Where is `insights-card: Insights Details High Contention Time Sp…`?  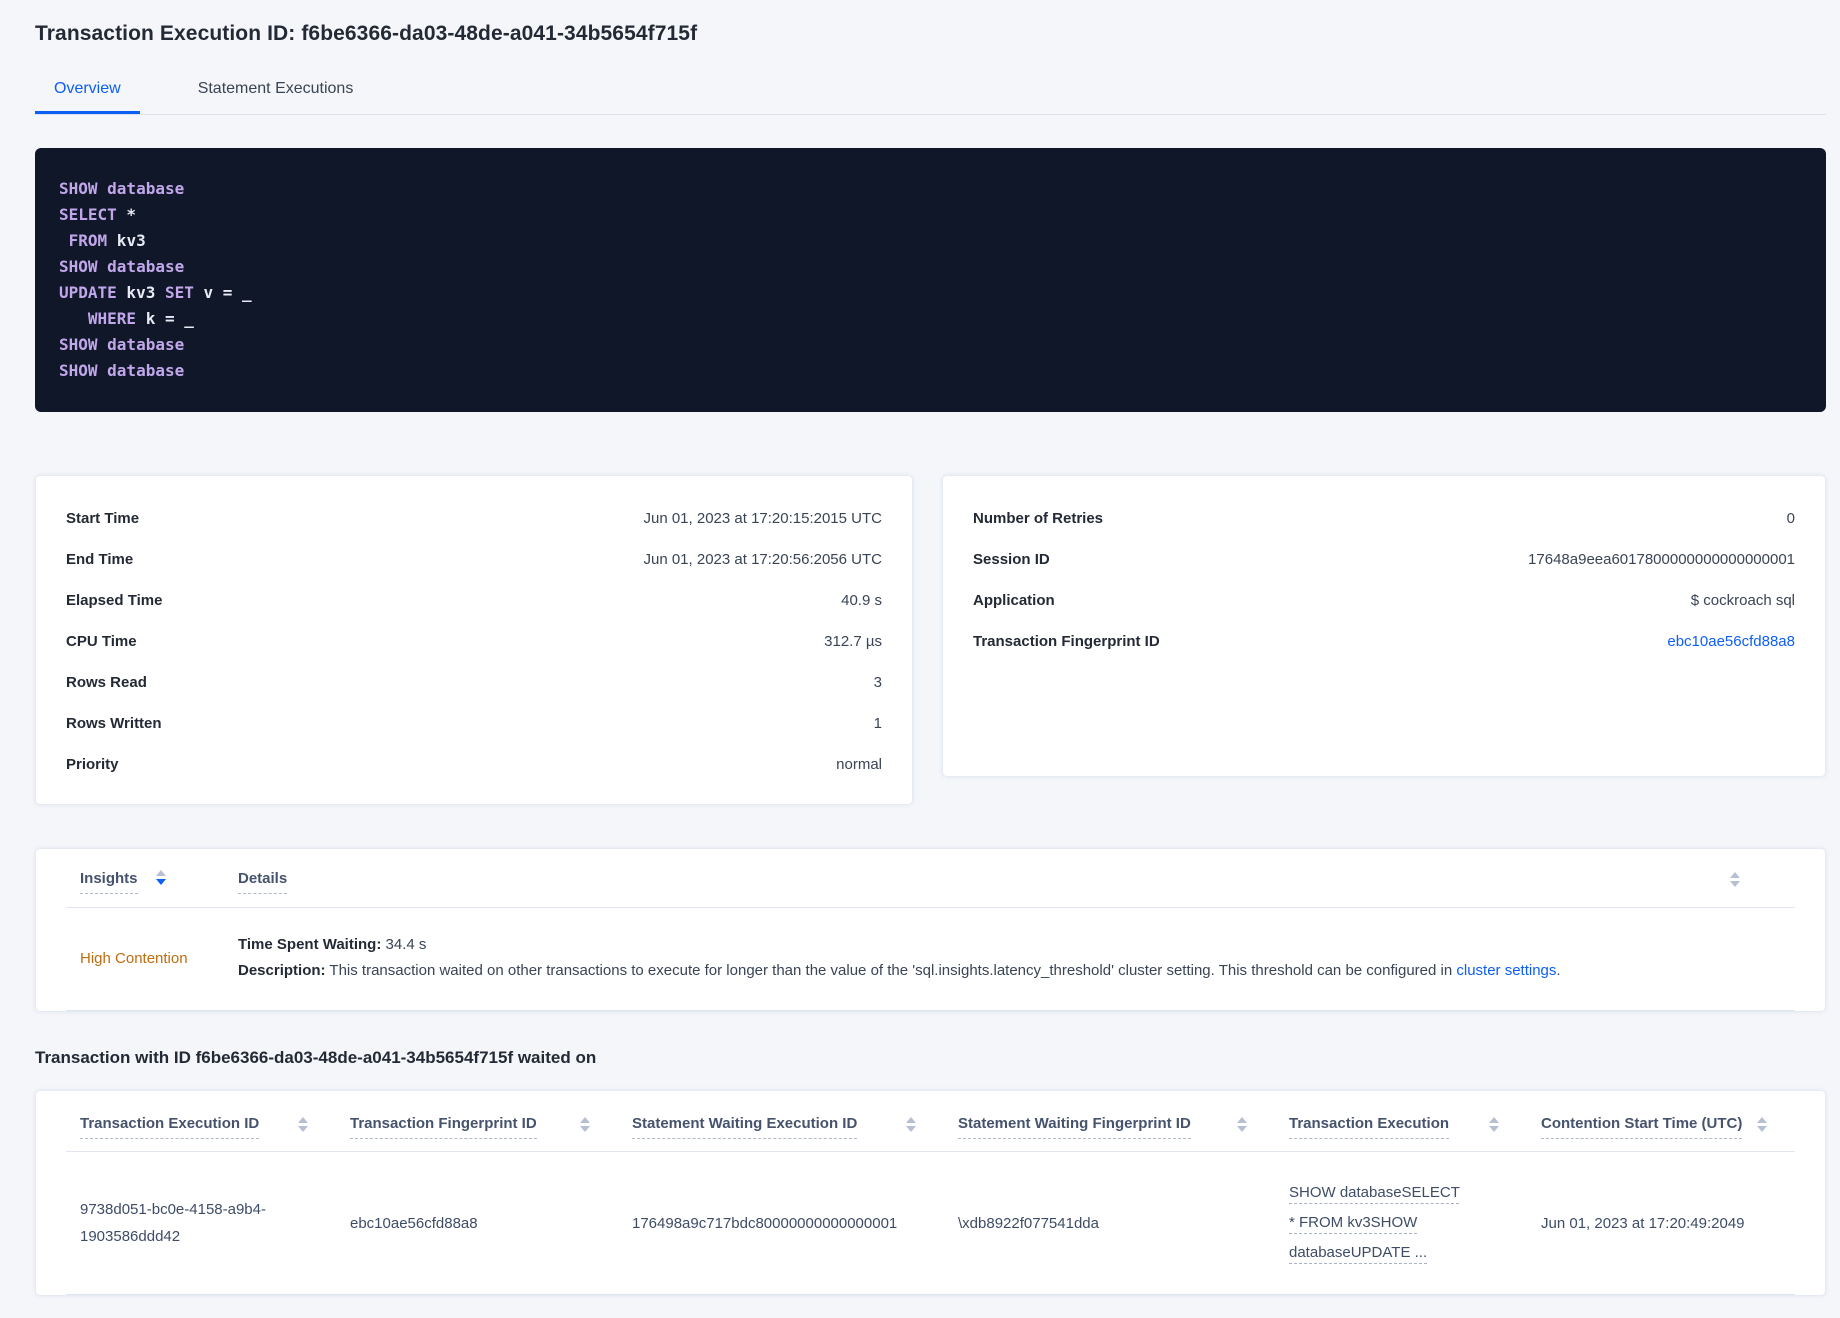
insights-card: Insights Details High Contention Time Sp… is located at coordinates (930, 930).